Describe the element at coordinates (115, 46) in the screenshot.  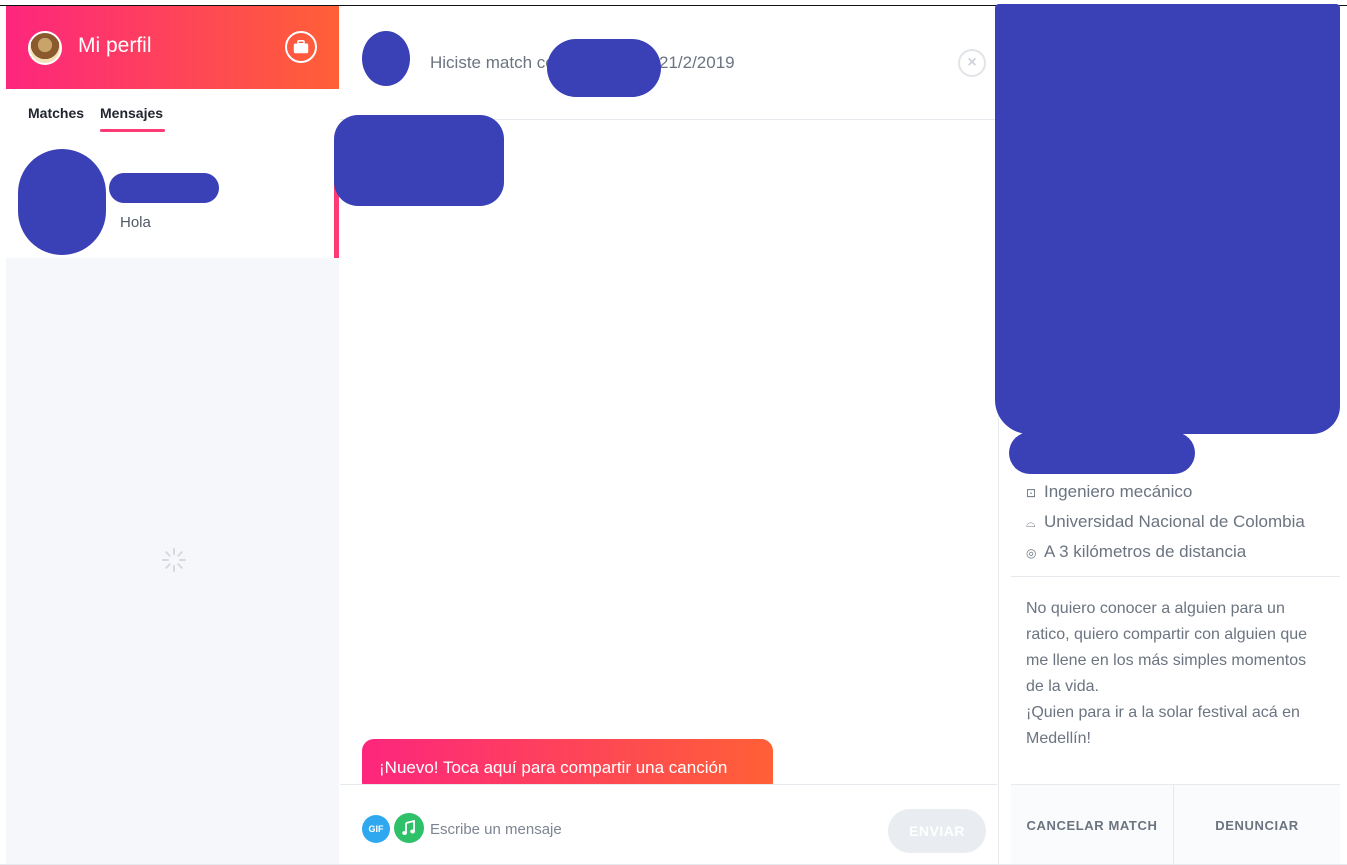
I see `my-profile-link: Mi perfil` at that location.